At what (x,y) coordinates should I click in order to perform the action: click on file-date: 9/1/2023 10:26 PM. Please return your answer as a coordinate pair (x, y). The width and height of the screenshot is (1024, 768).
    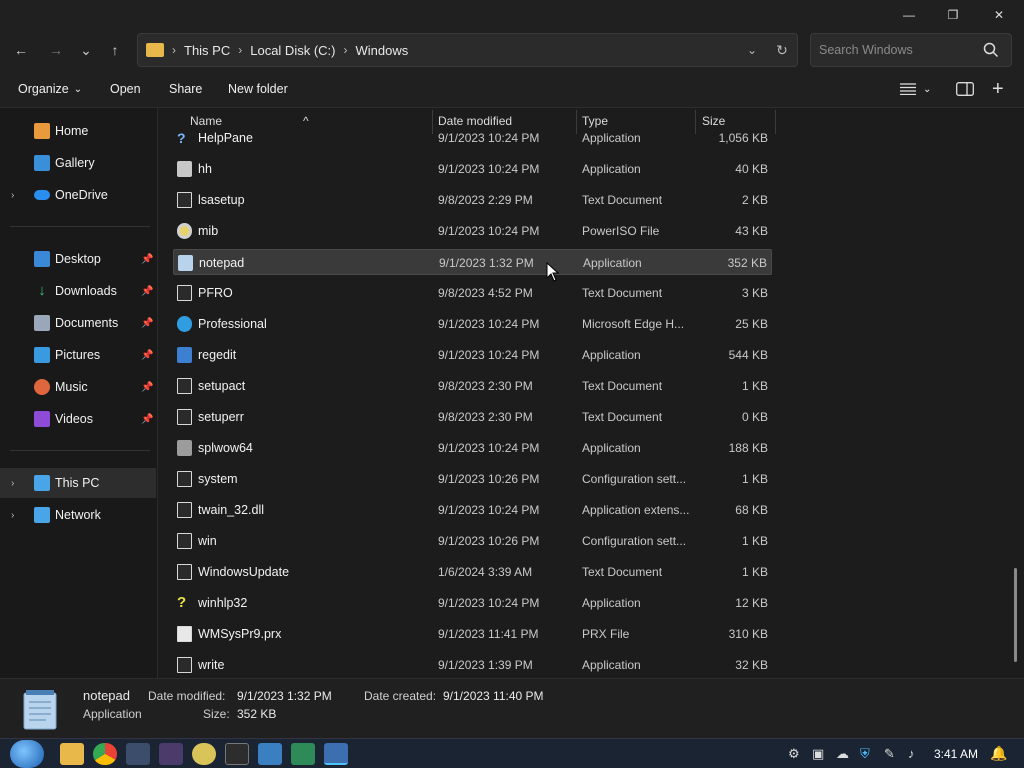
    Looking at the image, I should click on (489, 479).